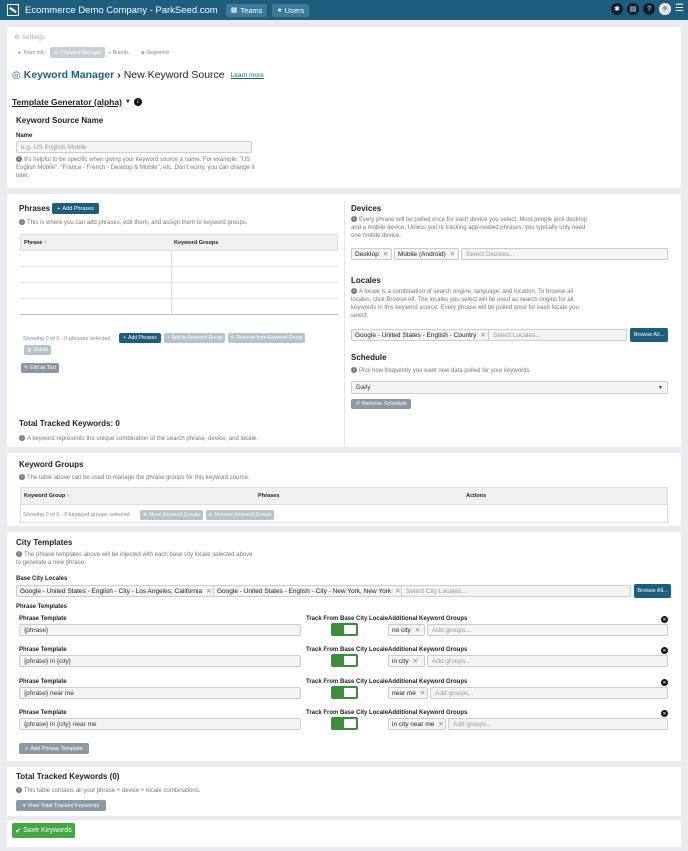 The width and height of the screenshot is (688, 851). Describe the element at coordinates (617, 9) in the screenshot. I see `settings-gear-icon: ✱` at that location.